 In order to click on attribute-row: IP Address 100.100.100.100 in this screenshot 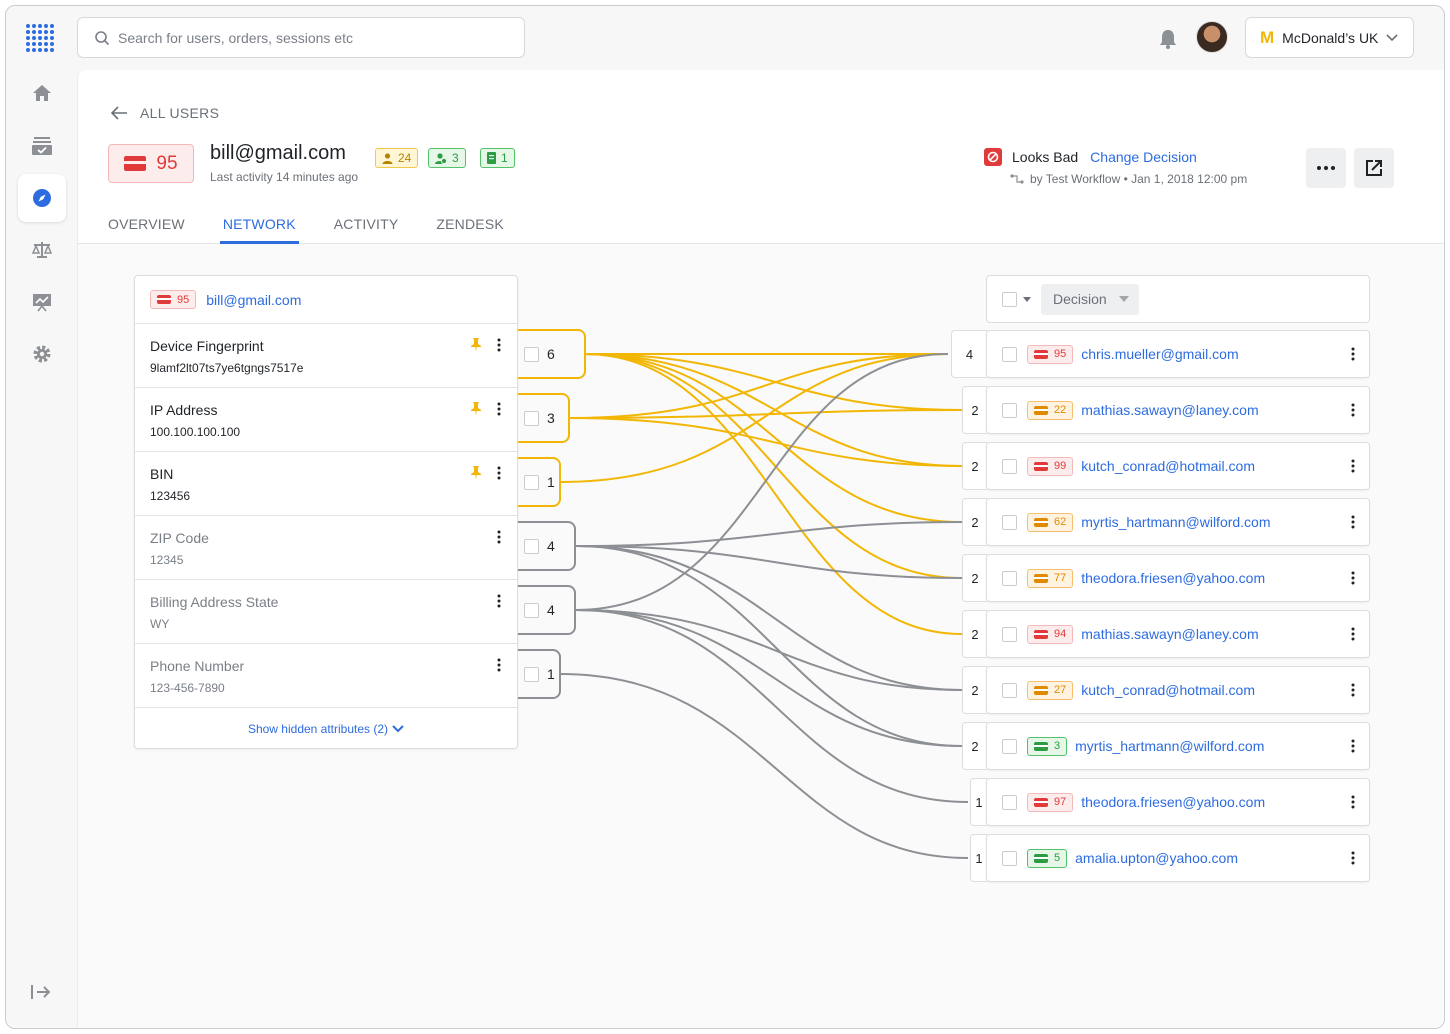, I will do `click(326, 420)`.